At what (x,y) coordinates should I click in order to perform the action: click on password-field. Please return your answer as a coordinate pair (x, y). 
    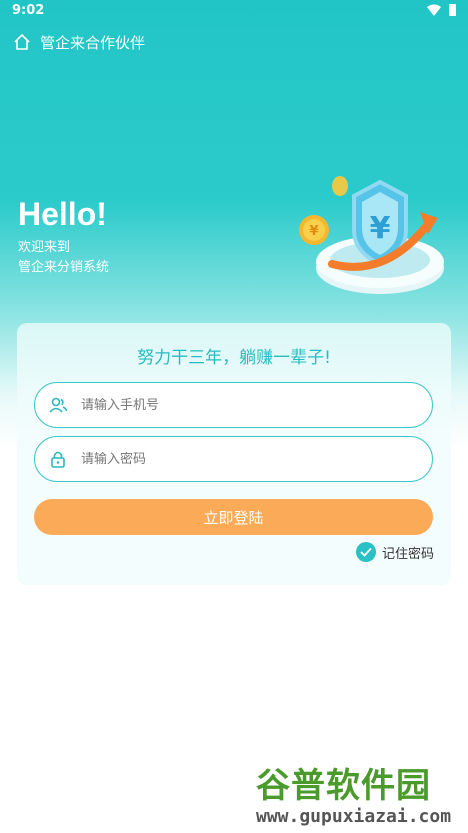
    Looking at the image, I should click on (233, 459).